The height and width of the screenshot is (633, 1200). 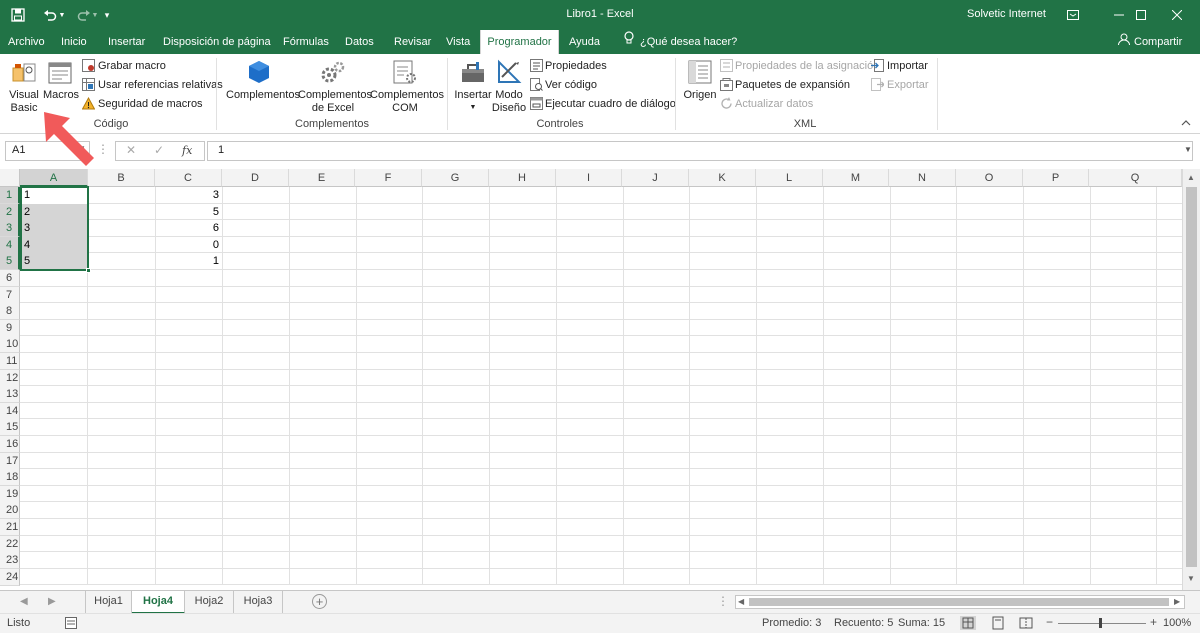 I want to click on cell-c3: 6, so click(x=188, y=228).